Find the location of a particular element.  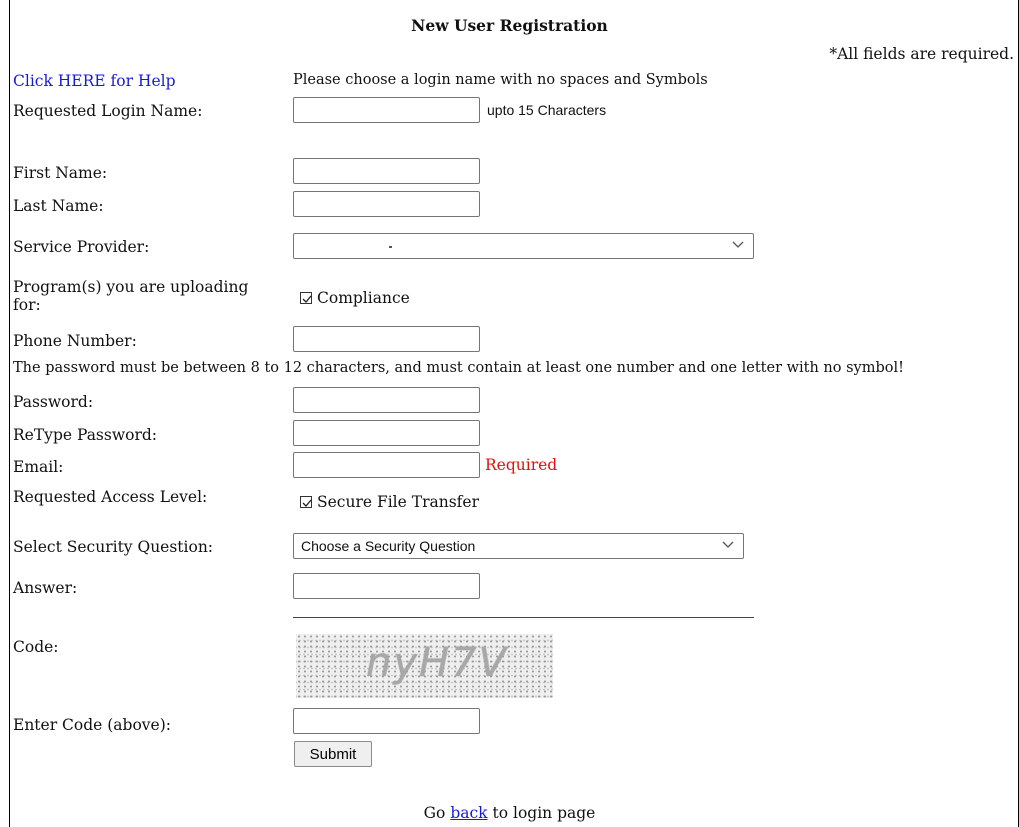

email-required-text: Required is located at coordinates (521, 465).